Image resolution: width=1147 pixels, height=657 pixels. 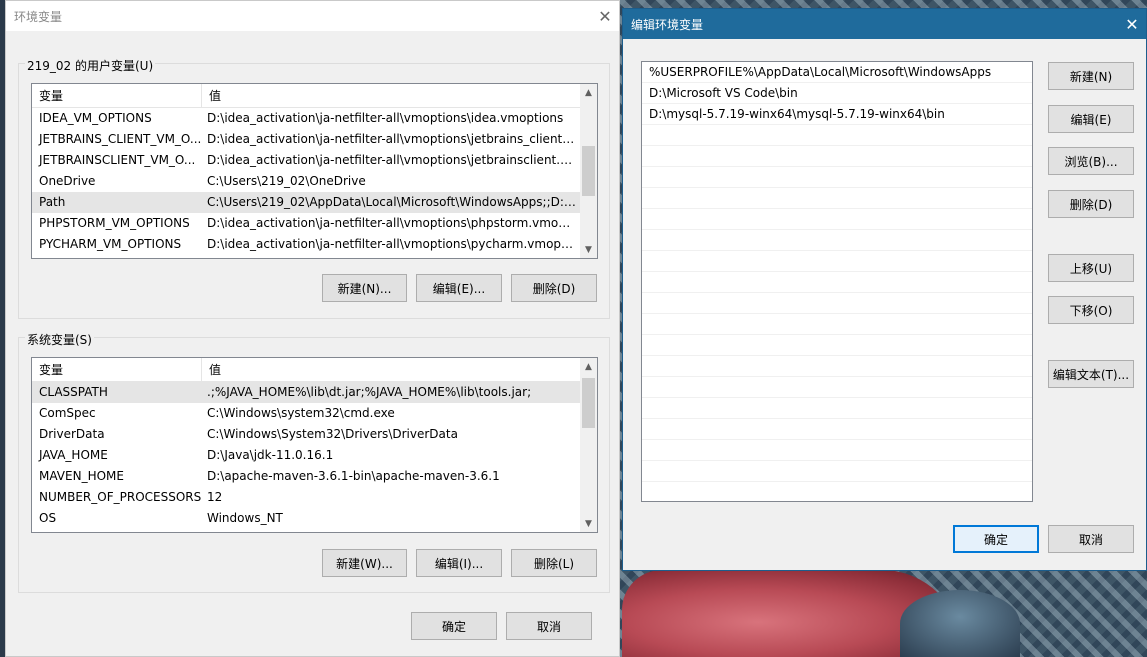 I want to click on wallpaper-image-detail, so click(x=960, y=623).